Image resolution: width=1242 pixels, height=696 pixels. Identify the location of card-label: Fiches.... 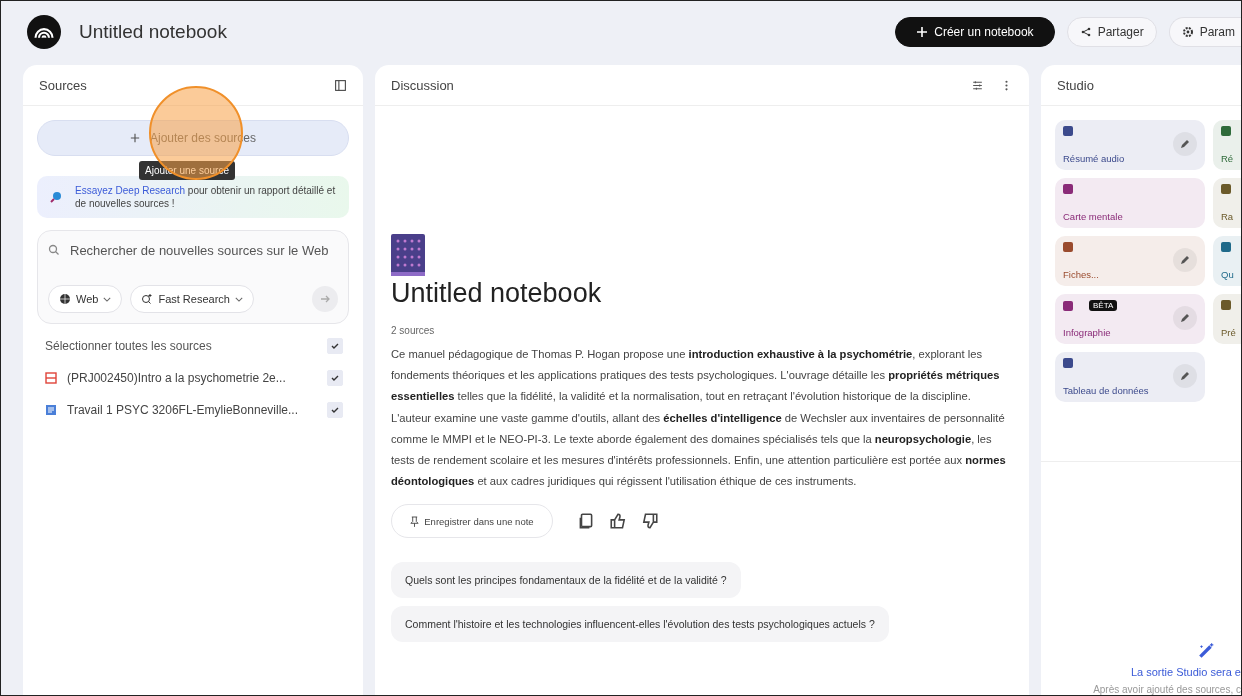
(1081, 274).